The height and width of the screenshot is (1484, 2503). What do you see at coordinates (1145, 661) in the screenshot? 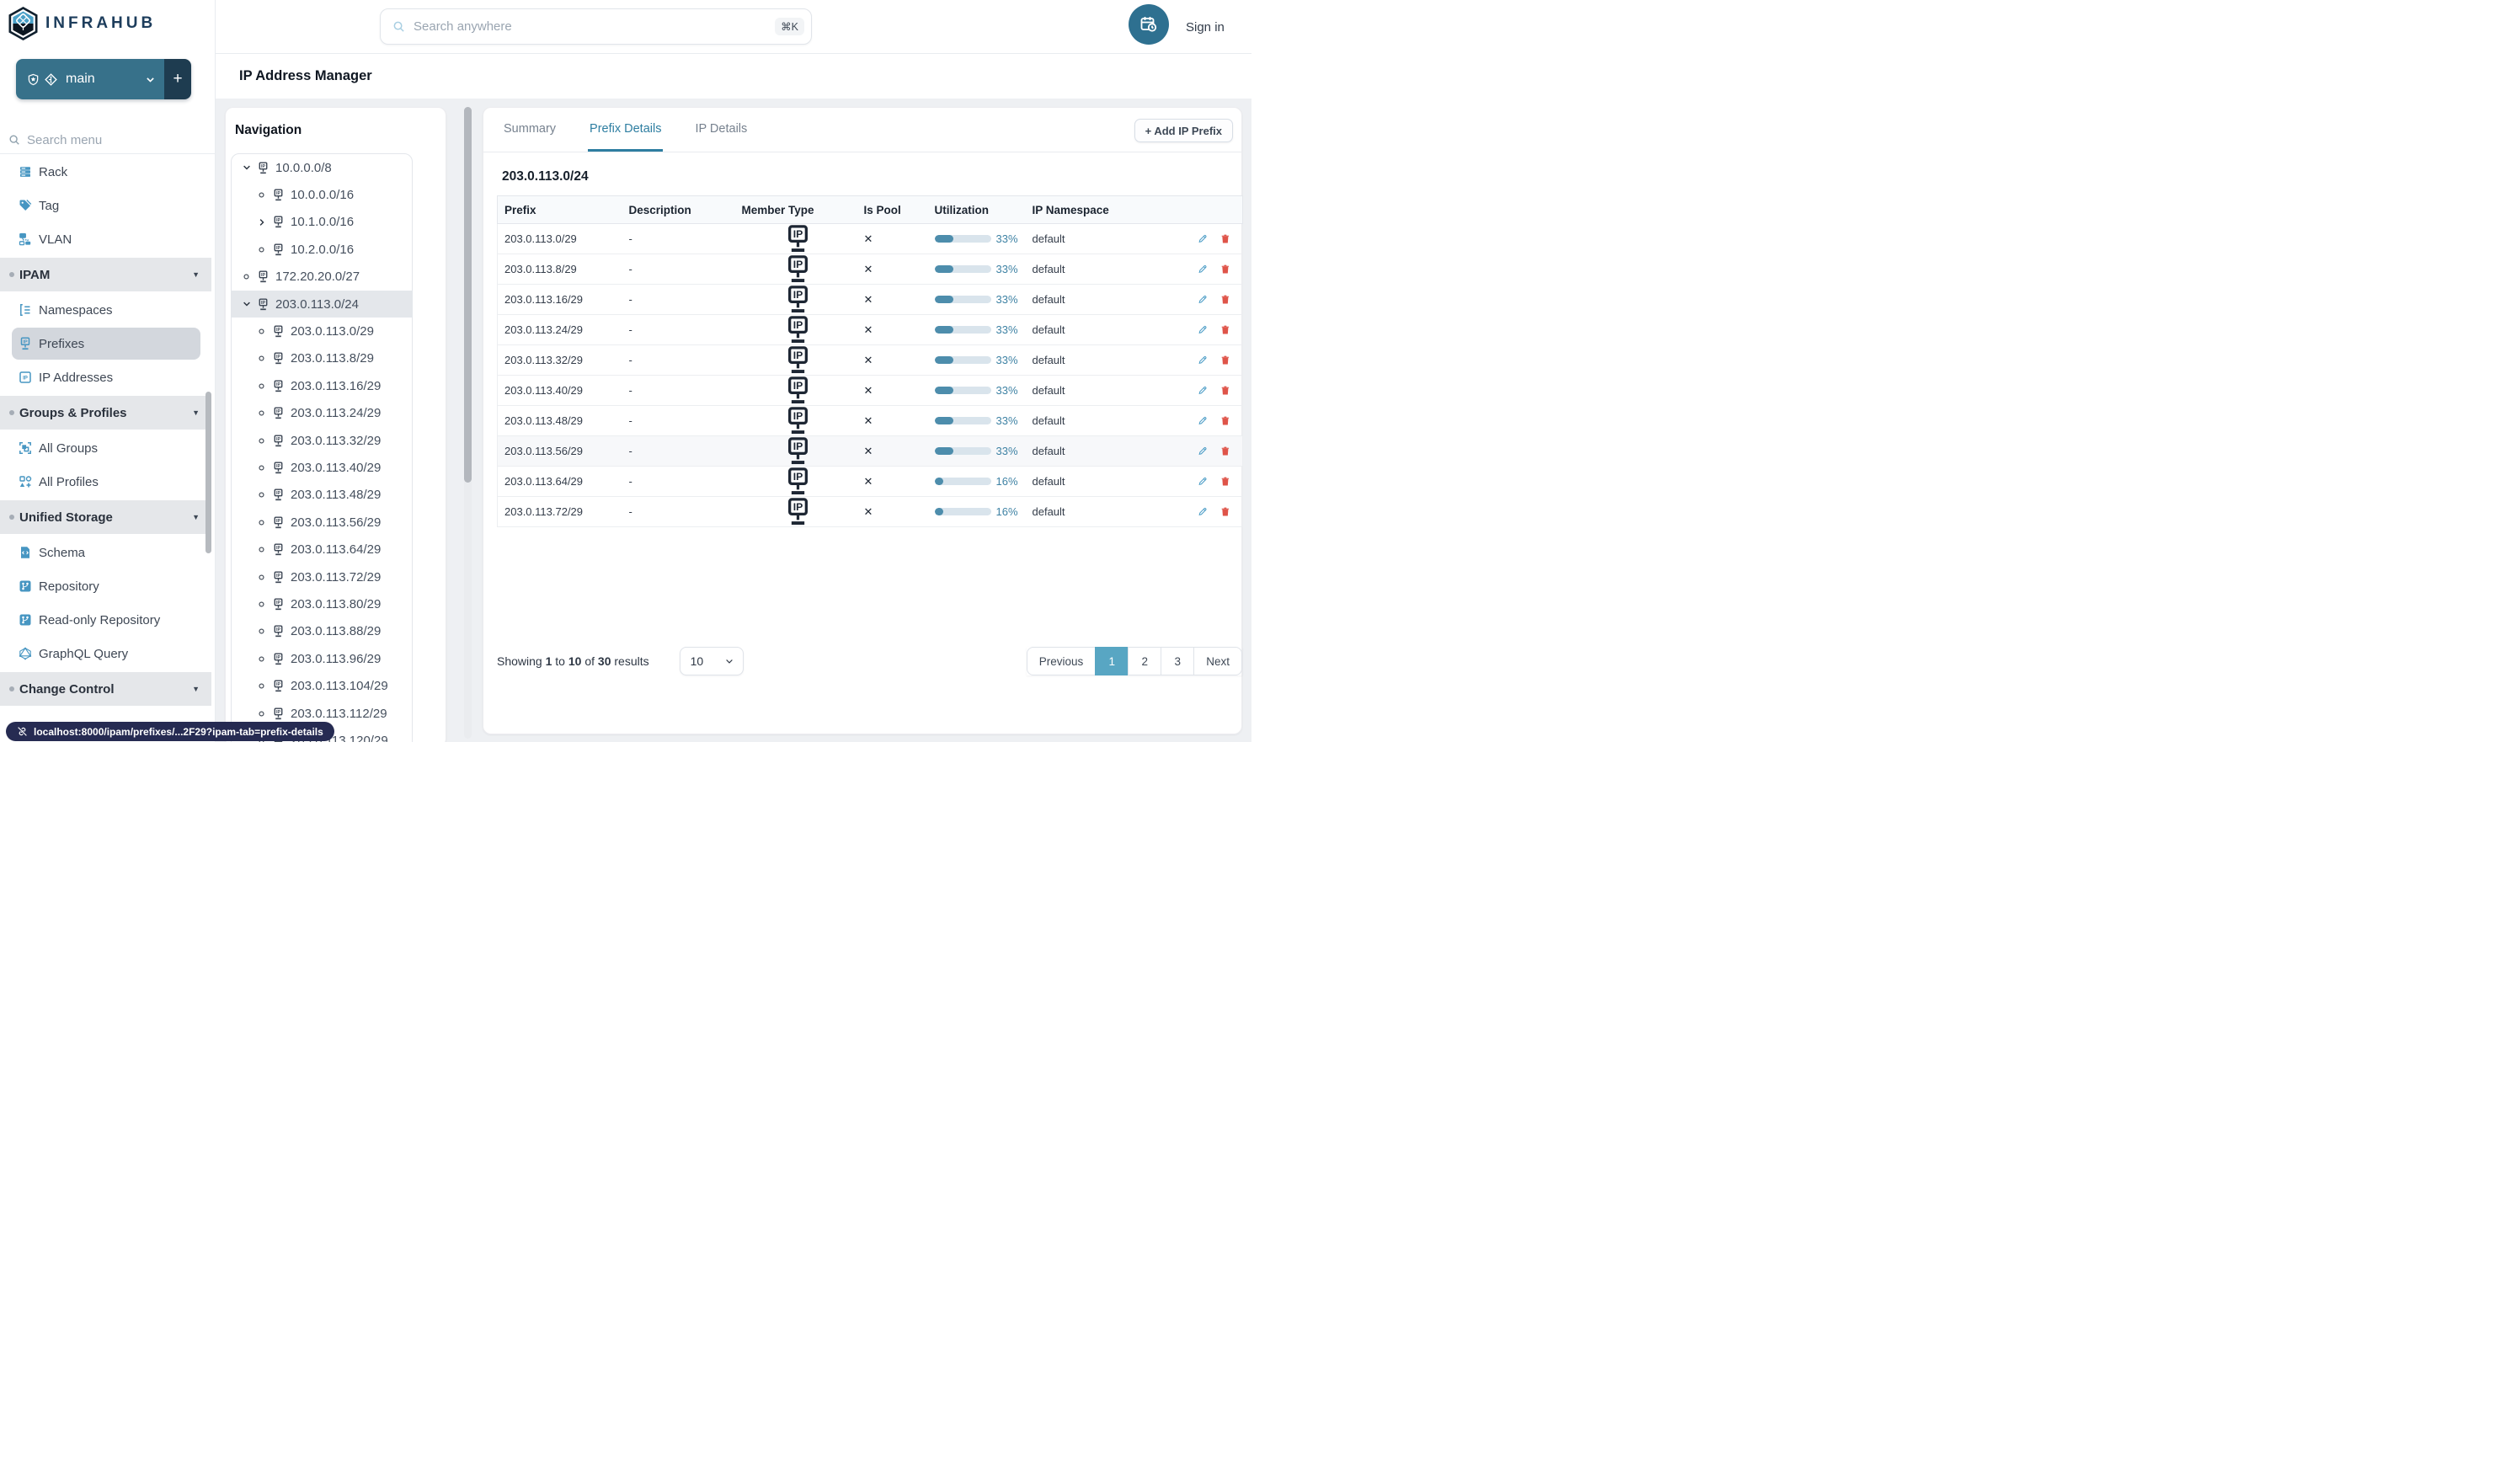
I see `page-button-2: 2` at bounding box center [1145, 661].